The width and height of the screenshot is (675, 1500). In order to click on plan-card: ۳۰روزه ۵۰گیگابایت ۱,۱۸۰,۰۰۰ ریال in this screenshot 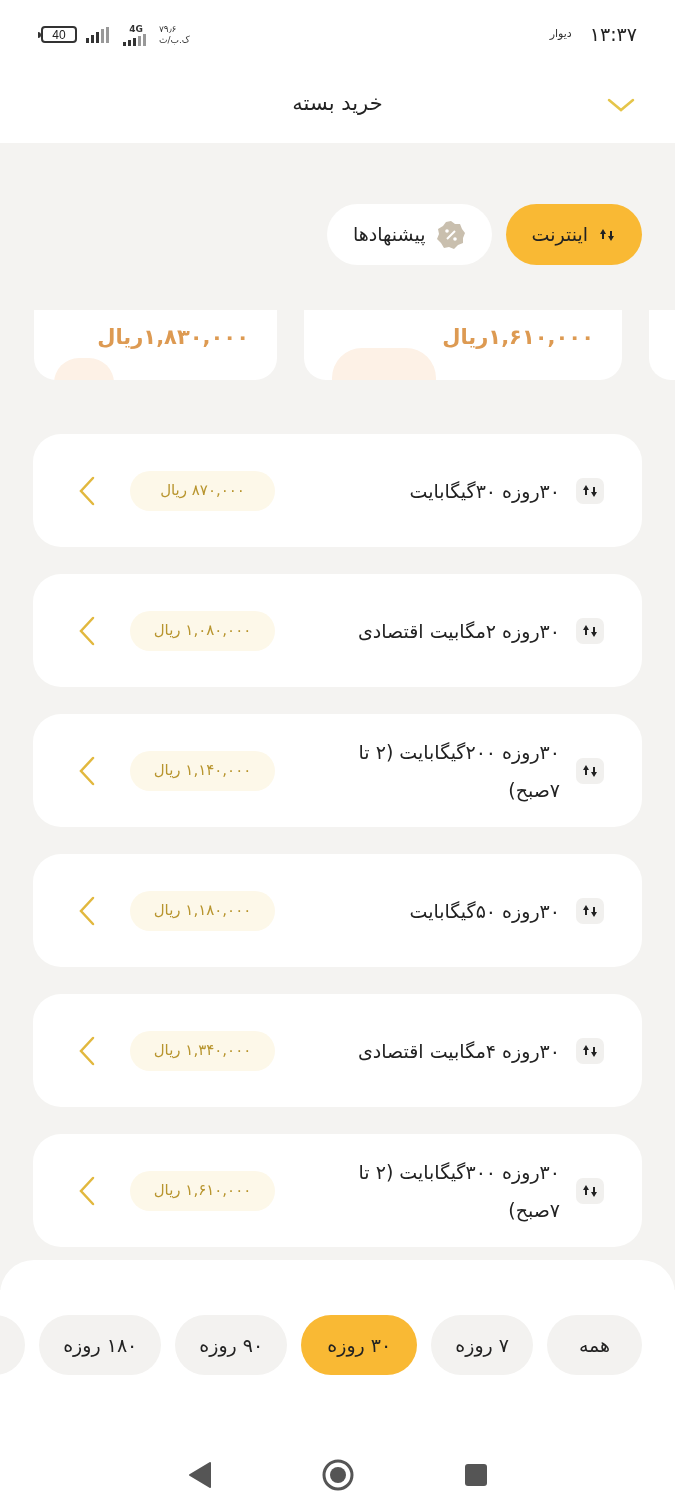, I will do `click(337, 910)`.